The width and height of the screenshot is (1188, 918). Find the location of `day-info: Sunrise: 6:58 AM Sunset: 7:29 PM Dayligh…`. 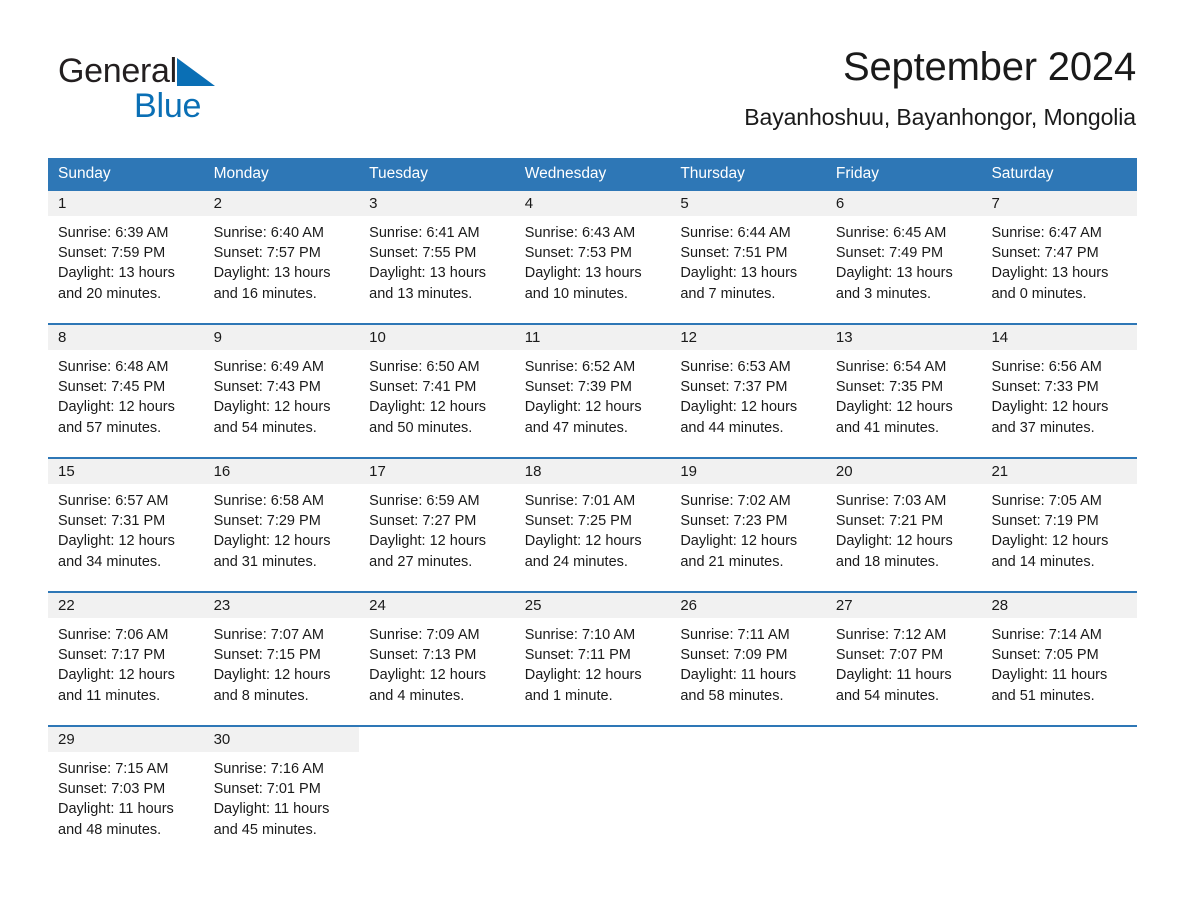

day-info: Sunrise: 6:58 AM Sunset: 7:29 PM Dayligh… is located at coordinates (282, 528).